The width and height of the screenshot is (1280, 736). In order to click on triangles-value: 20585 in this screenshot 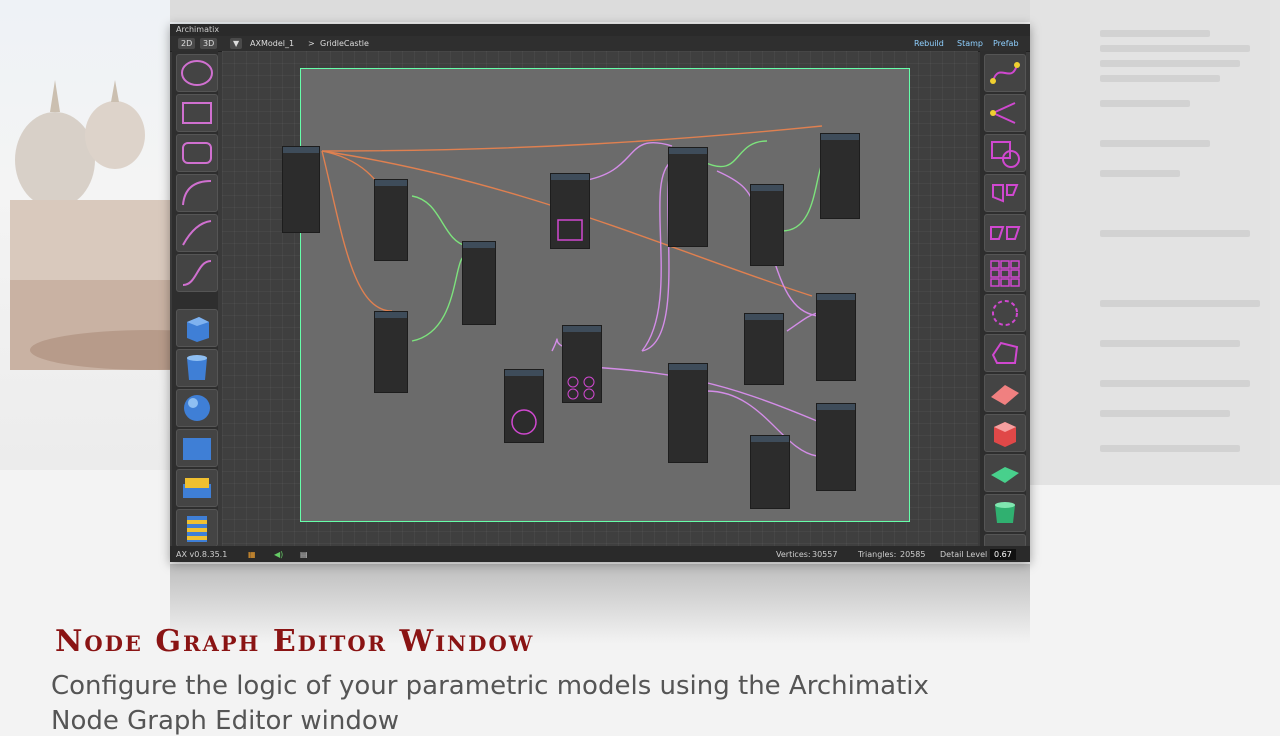, I will do `click(913, 554)`.